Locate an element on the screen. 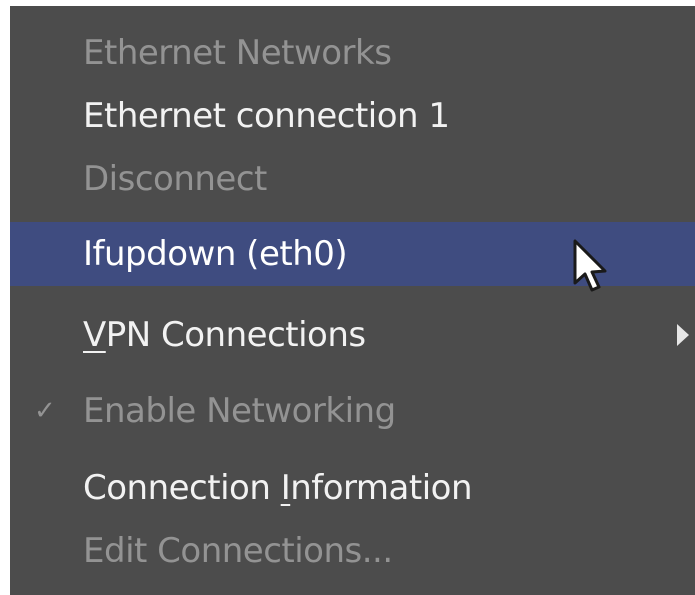 This screenshot has width=695, height=595. vpn-mnemonic: V is located at coordinates (94, 335).